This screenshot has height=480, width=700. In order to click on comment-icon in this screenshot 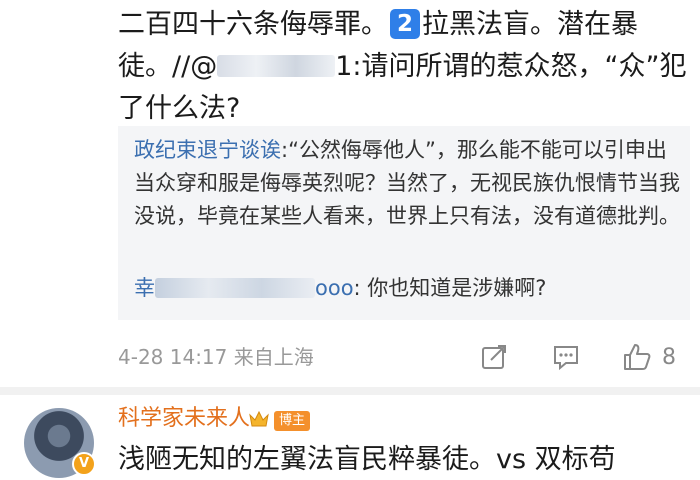, I will do `click(566, 358)`.